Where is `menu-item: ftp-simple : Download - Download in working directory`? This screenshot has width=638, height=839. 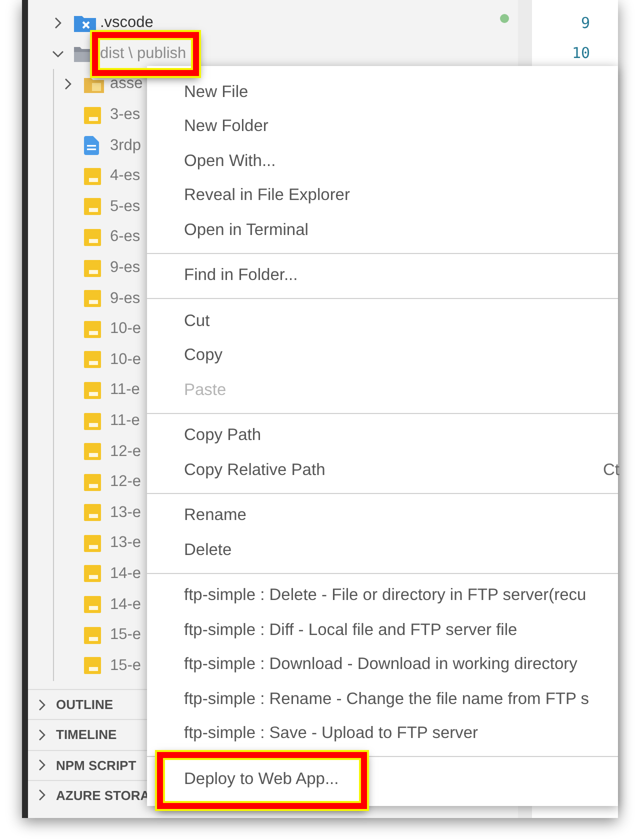
menu-item: ftp-simple : Download - Download in working directory is located at coordinates (382, 665).